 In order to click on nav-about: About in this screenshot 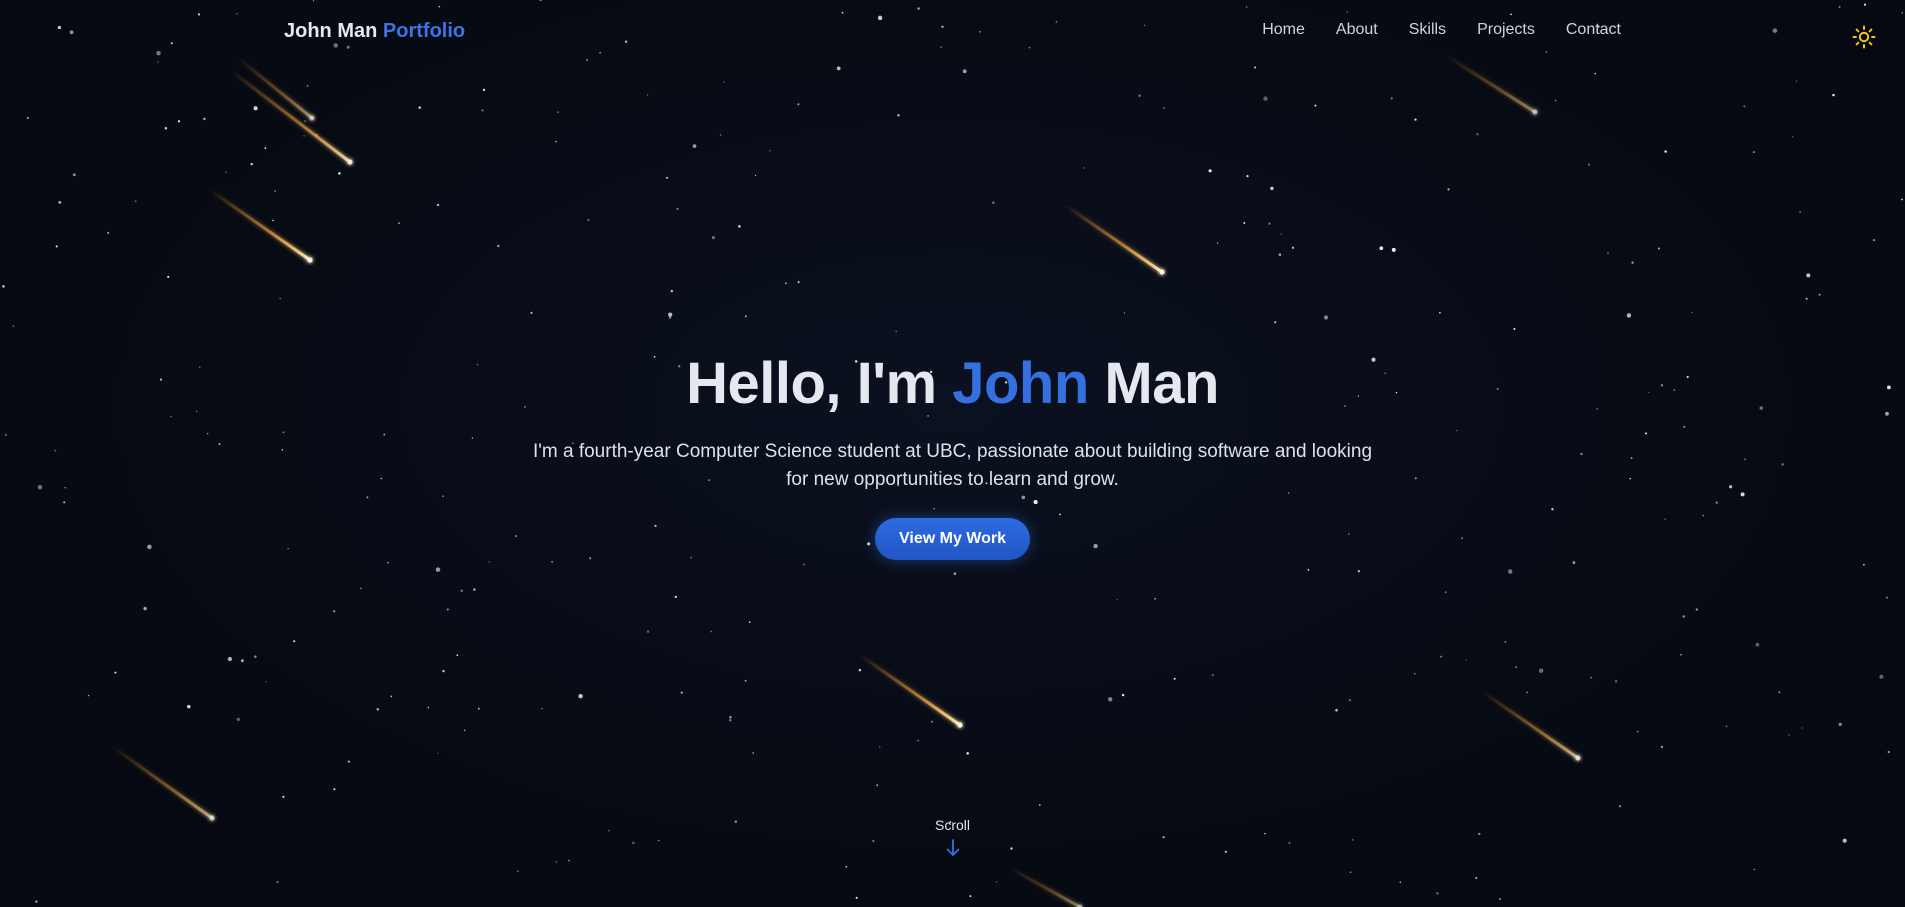, I will do `click(1357, 30)`.